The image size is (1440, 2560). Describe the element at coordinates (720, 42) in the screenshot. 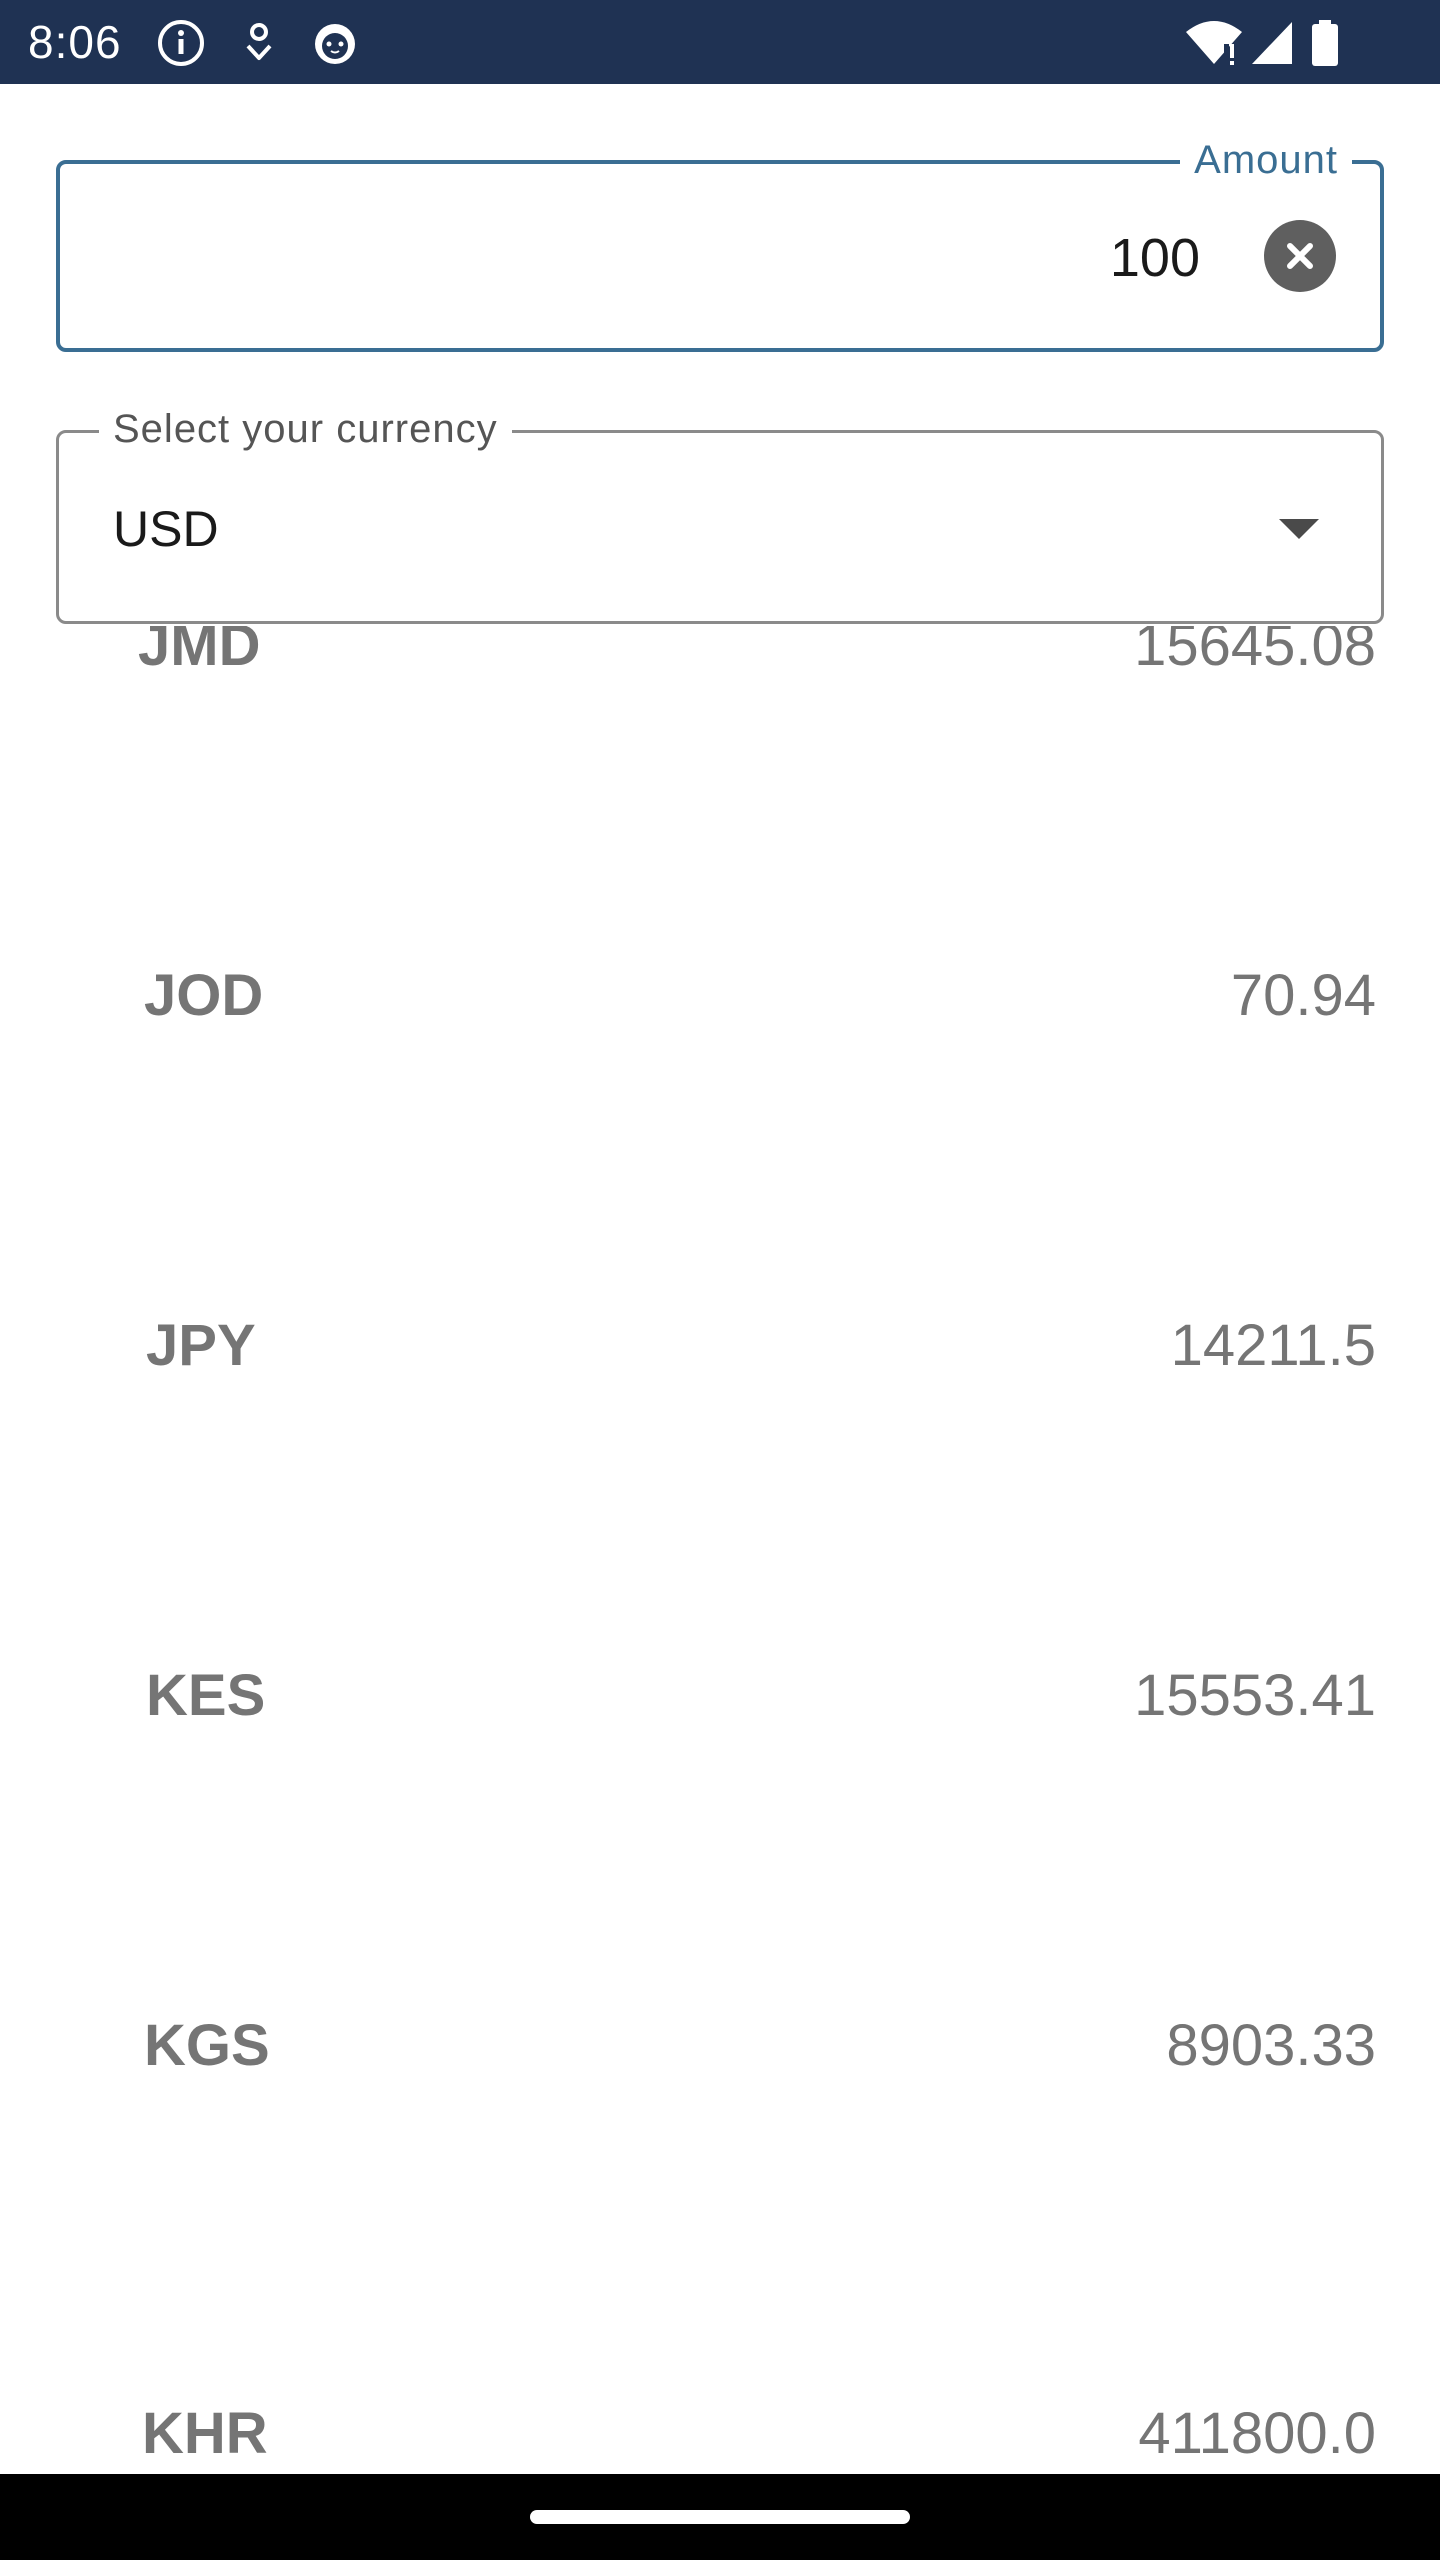

I see `status-bar: 8:06` at that location.